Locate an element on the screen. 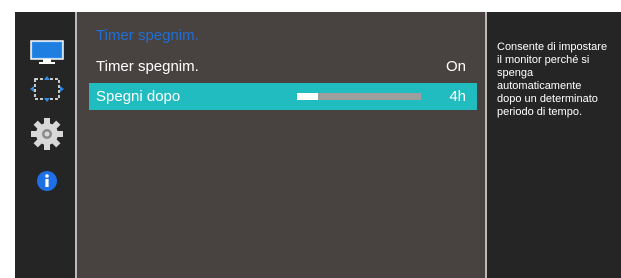  help-text-line: Consente di impostare is located at coordinates (552, 47).